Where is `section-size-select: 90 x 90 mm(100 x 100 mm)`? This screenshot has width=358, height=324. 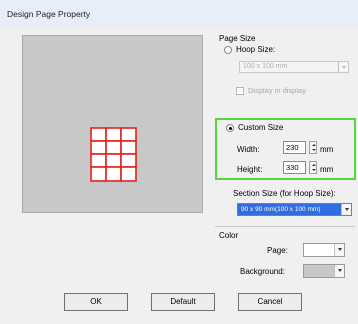 section-size-select: 90 x 90 mm(100 x 100 mm) is located at coordinates (294, 209).